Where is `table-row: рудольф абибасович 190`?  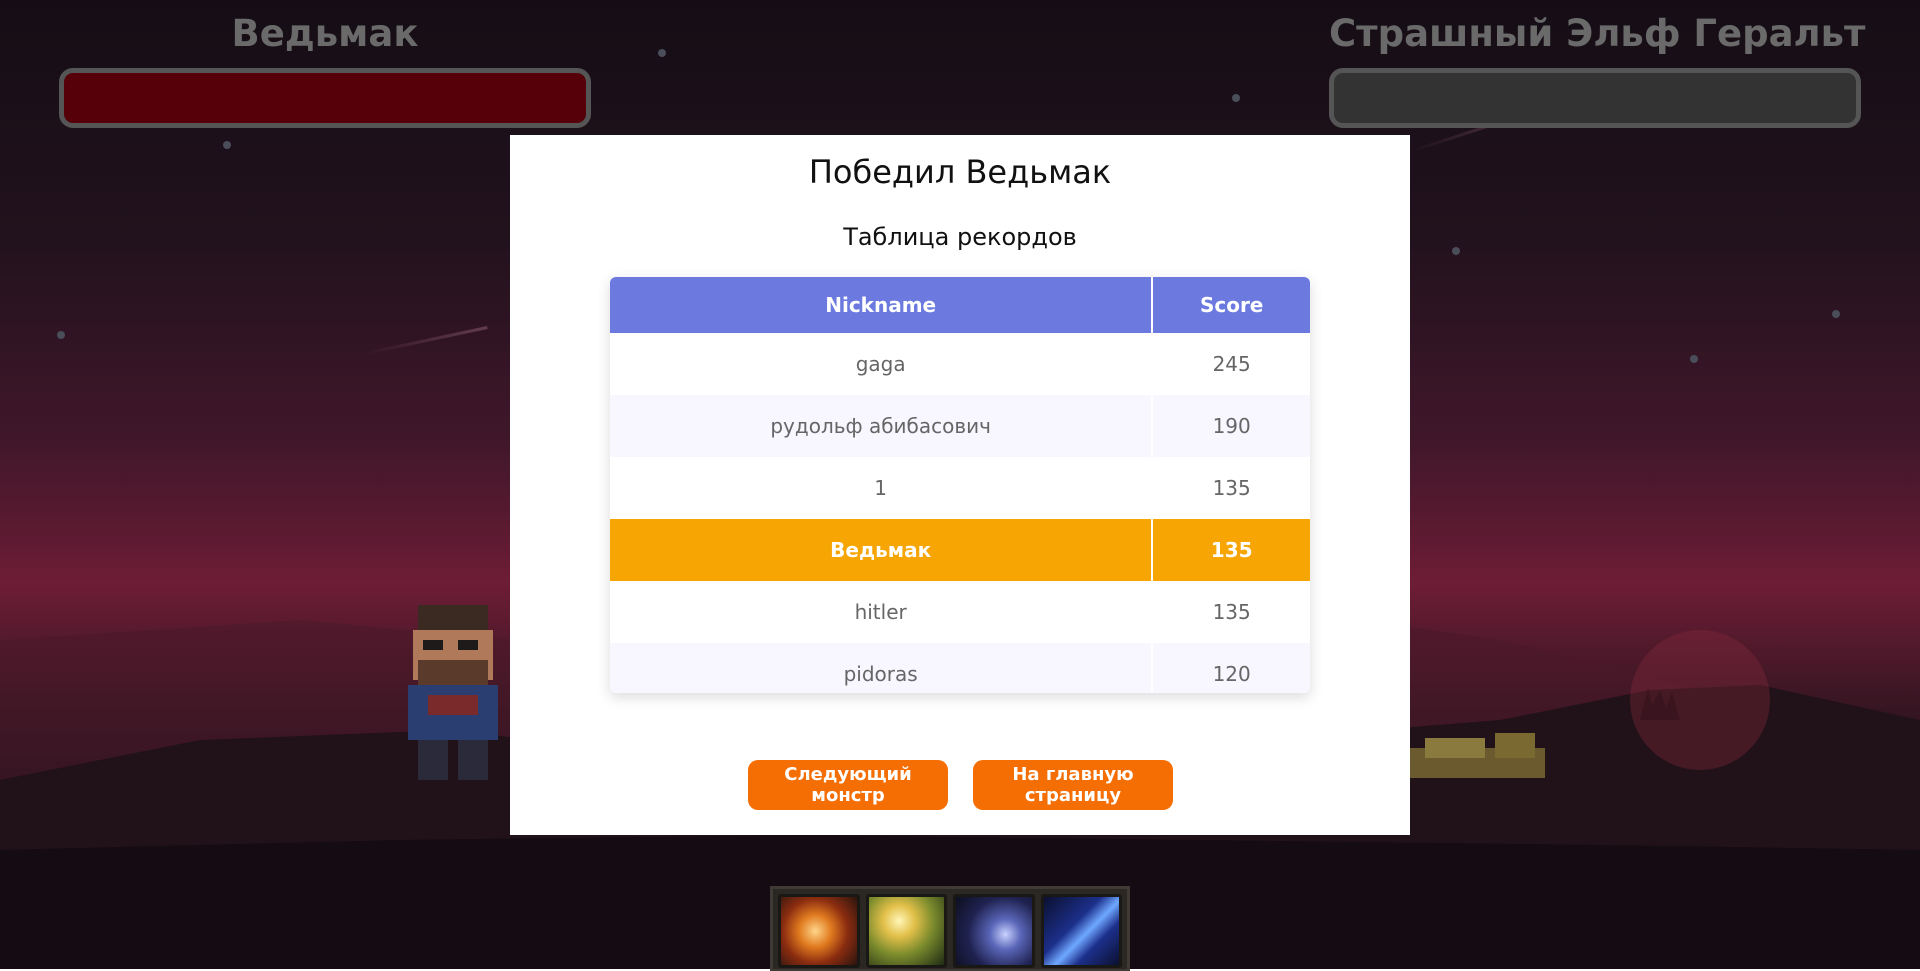
table-row: рудольф абибасович 190 is located at coordinates (960, 426).